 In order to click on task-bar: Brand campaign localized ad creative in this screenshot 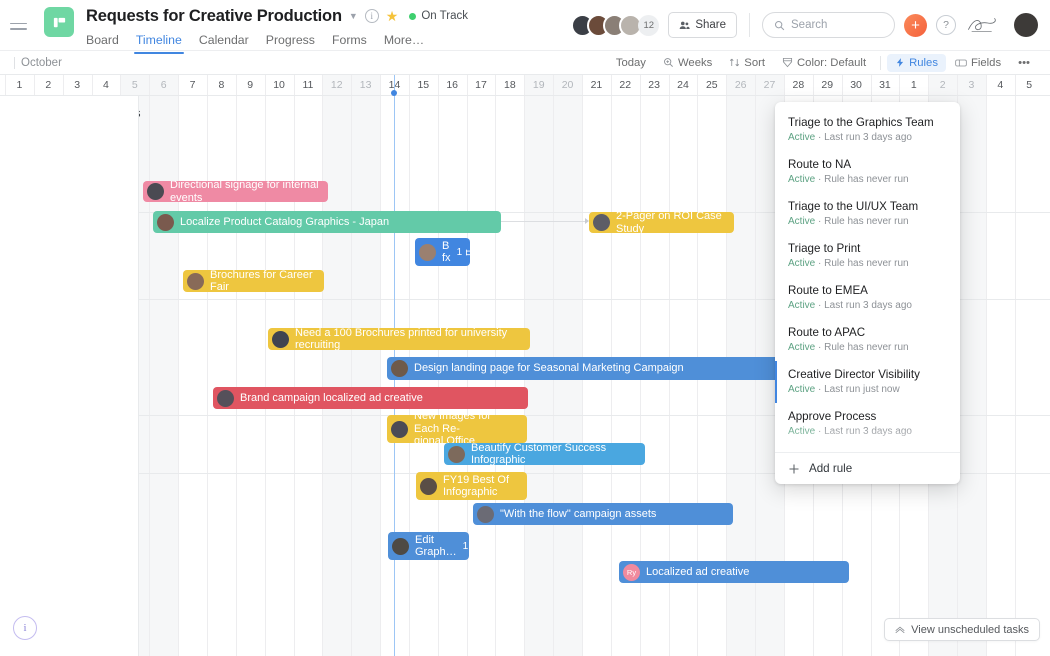, I will do `click(370, 398)`.